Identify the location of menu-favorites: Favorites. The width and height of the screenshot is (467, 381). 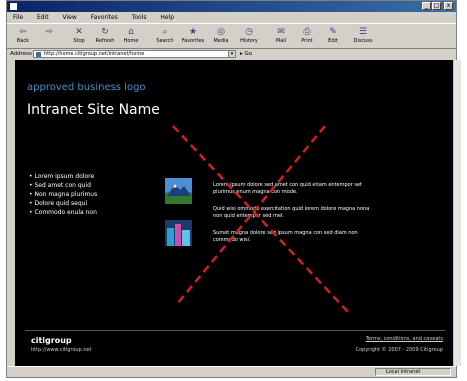
(104, 17).